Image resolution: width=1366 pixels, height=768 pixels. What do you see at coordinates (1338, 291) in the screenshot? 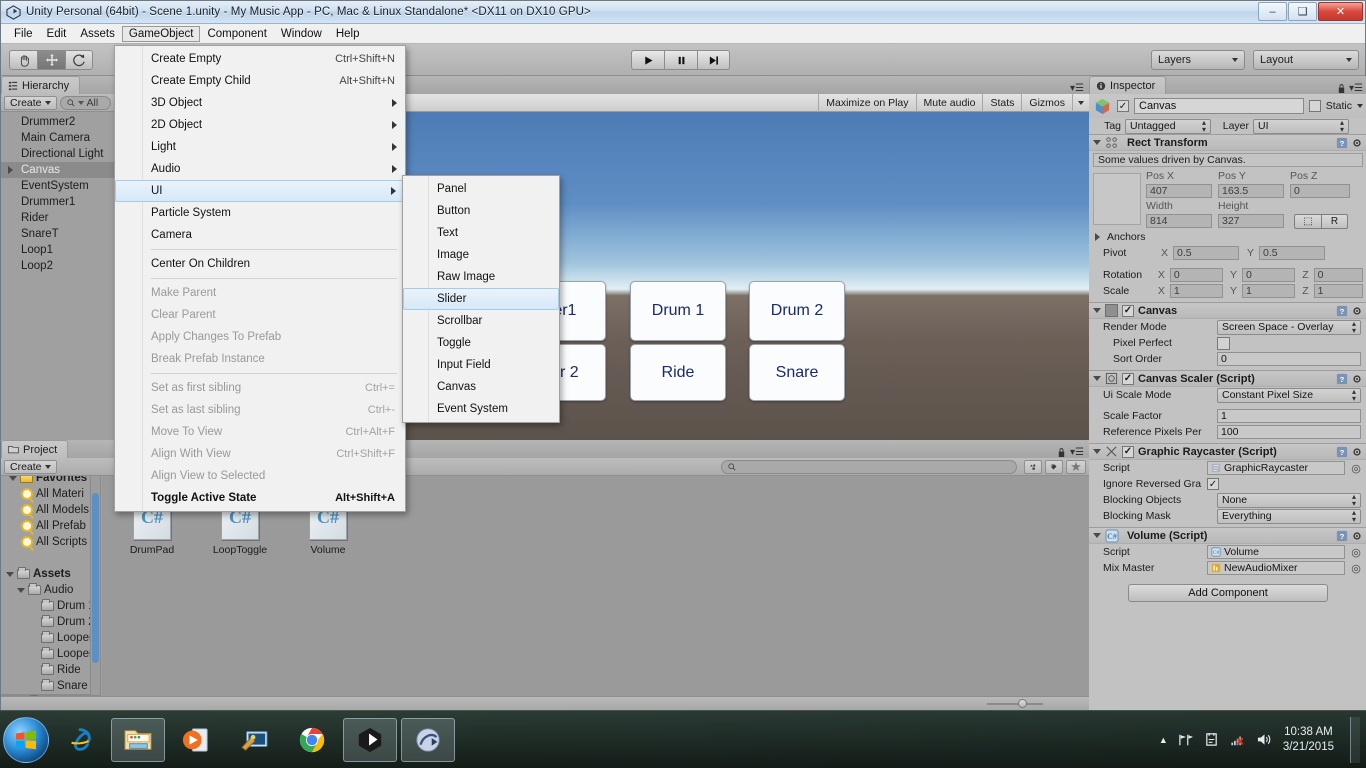
I see `scale-z-field: 1` at bounding box center [1338, 291].